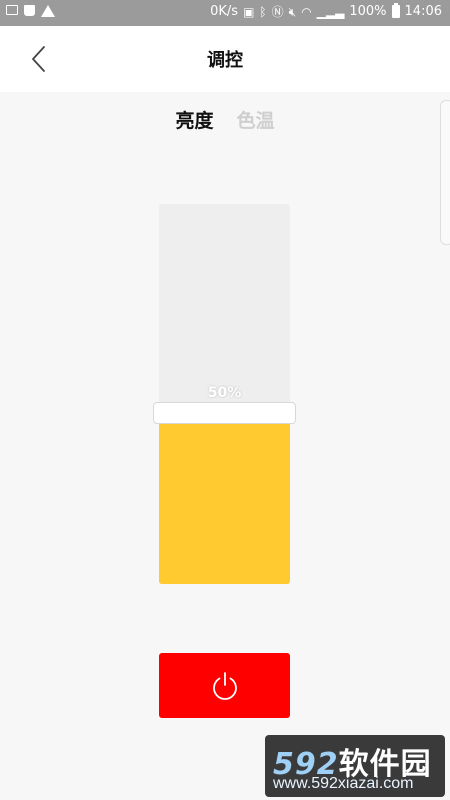 The width and height of the screenshot is (450, 800). Describe the element at coordinates (445, 172) in the screenshot. I see `side-drawer-handle` at that location.